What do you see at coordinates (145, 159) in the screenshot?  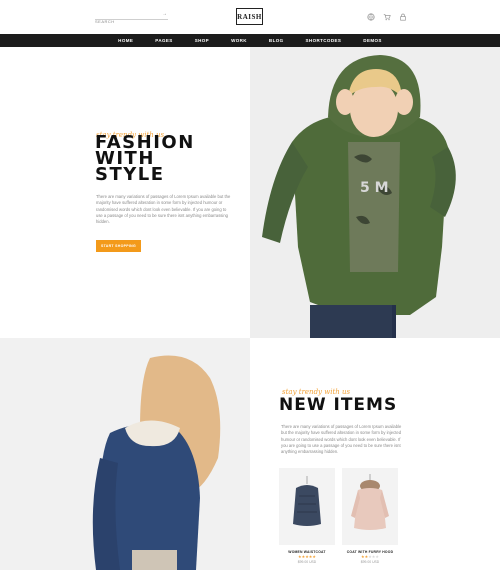 I see `hero-title: FASHION WITH STYLE` at bounding box center [145, 159].